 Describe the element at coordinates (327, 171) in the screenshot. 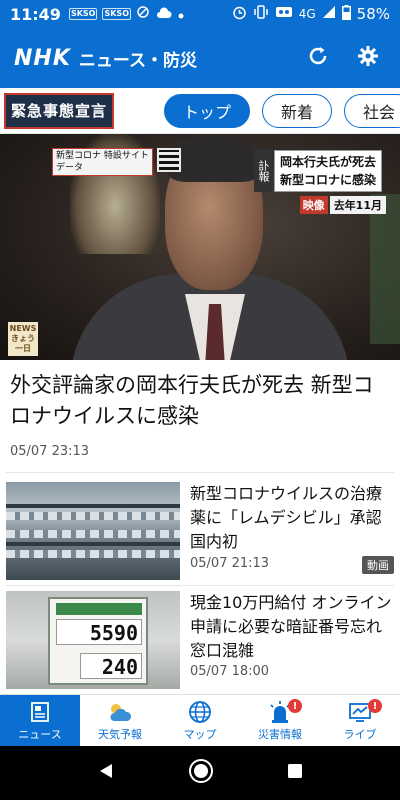

I see `caption-text: 岡本行夫氏が死去 新型コロナに感染` at that location.